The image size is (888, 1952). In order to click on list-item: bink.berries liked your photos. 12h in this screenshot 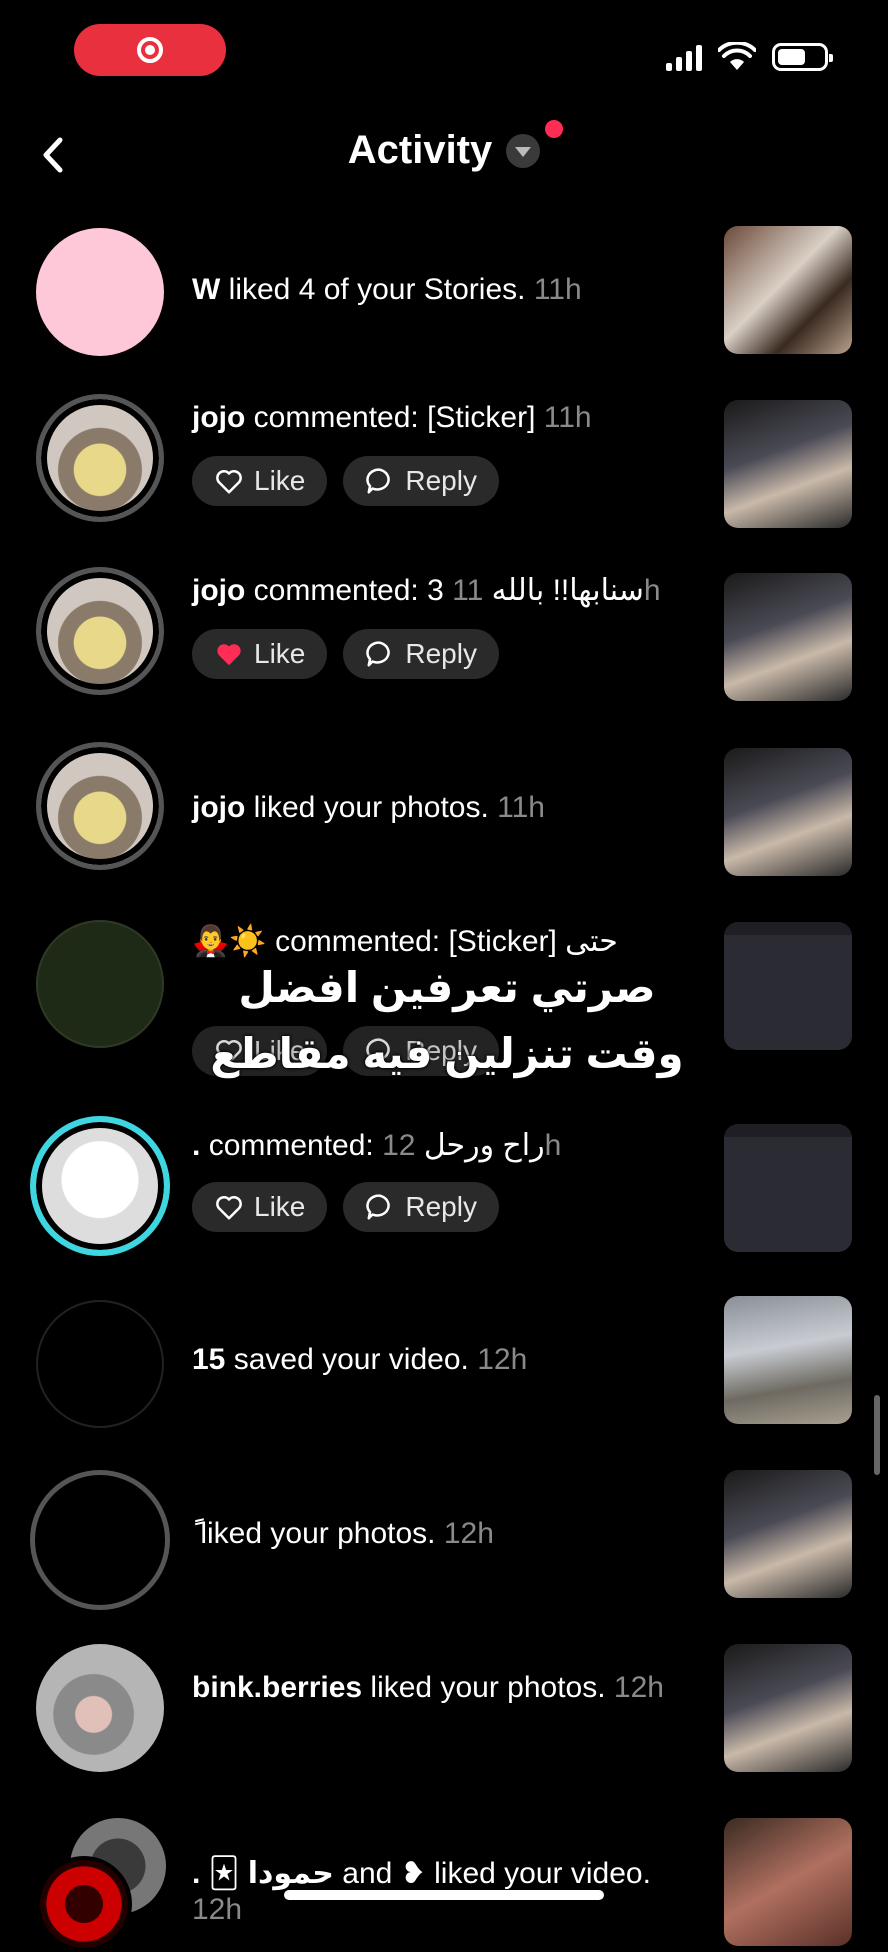, I will do `click(444, 1715)`.